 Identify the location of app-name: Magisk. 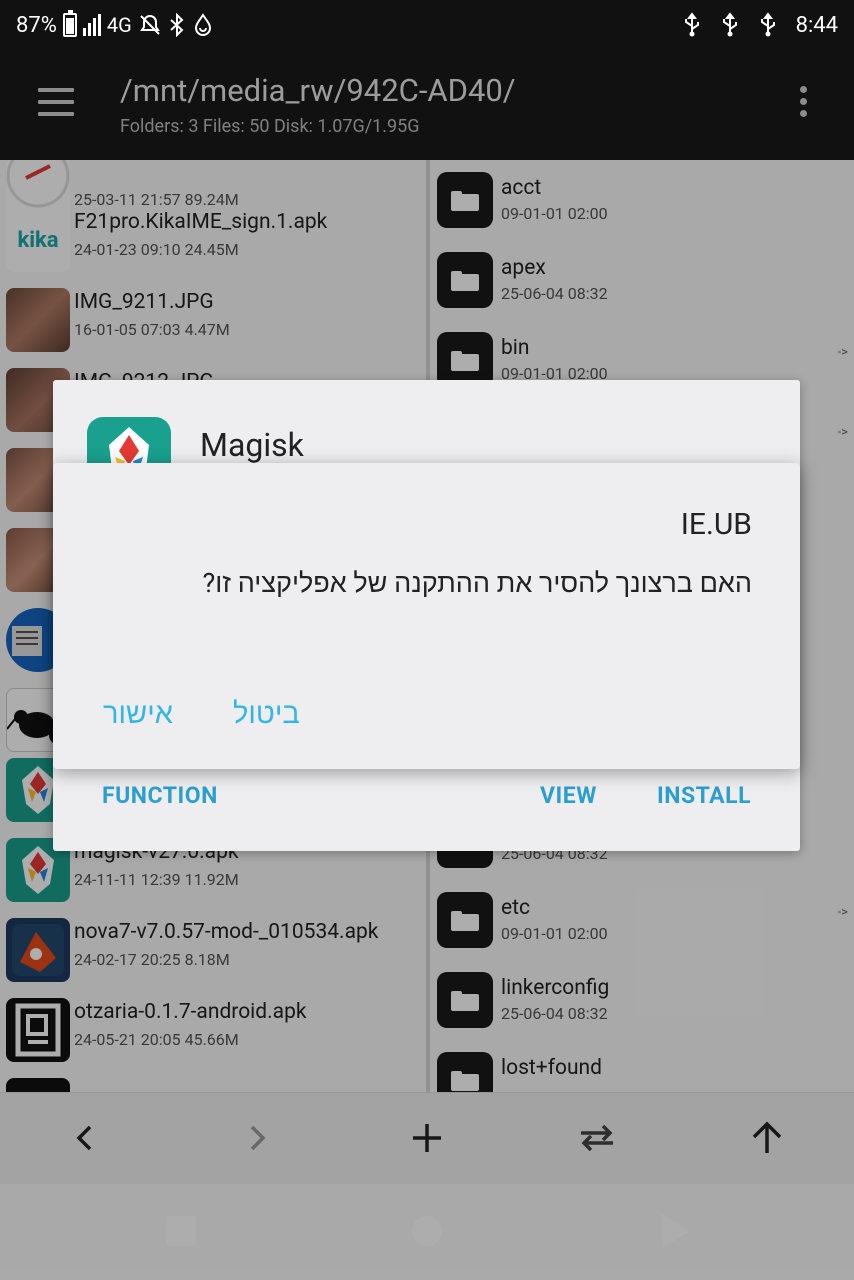
(252, 445).